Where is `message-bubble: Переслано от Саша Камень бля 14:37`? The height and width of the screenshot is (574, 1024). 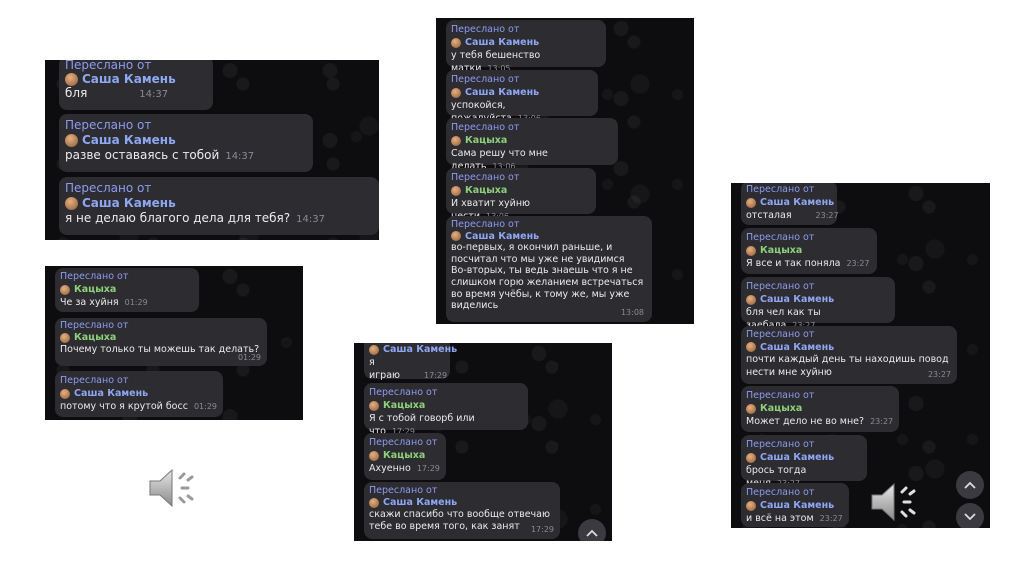
message-bubble: Переслано от Саша Камень бля 14:37 is located at coordinates (136, 85).